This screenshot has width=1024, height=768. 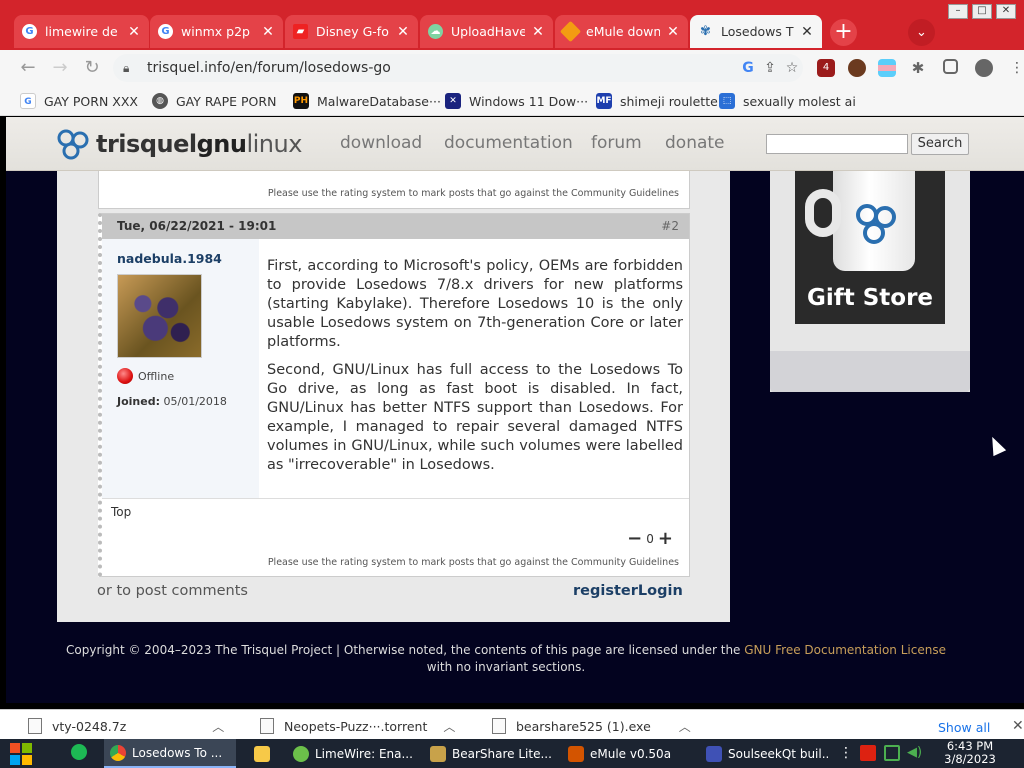 What do you see at coordinates (79, 752) in the screenshot?
I see `spotify-icon` at bounding box center [79, 752].